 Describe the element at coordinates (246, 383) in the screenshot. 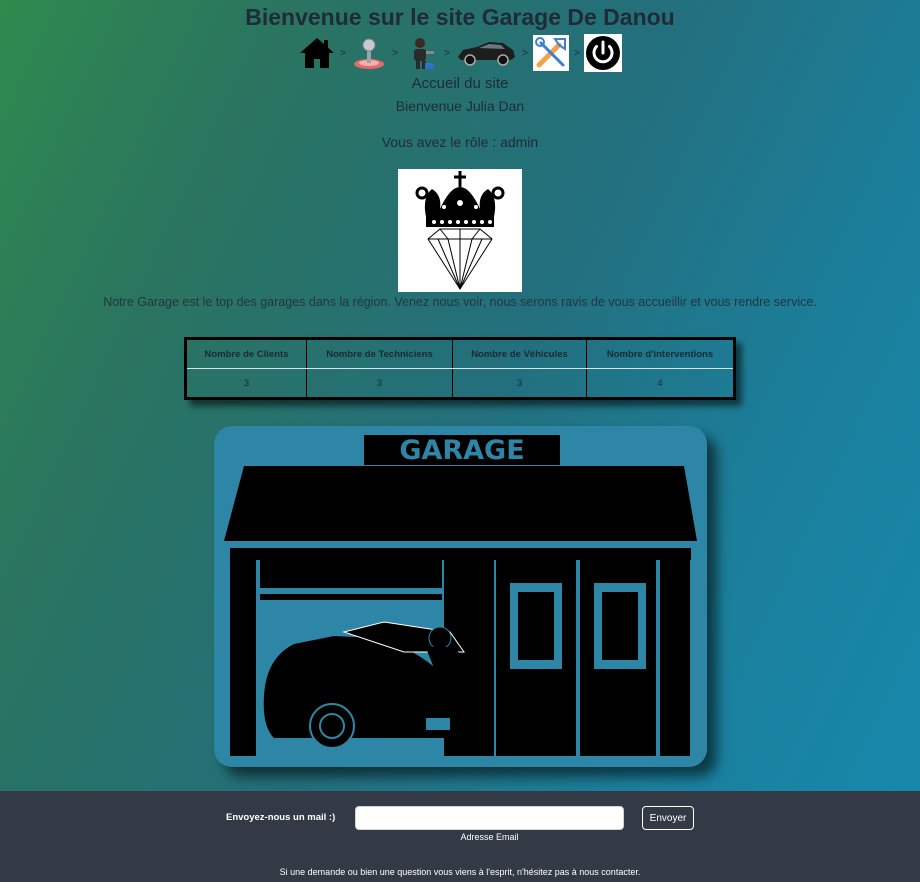

I see `cell-clients: 3` at that location.